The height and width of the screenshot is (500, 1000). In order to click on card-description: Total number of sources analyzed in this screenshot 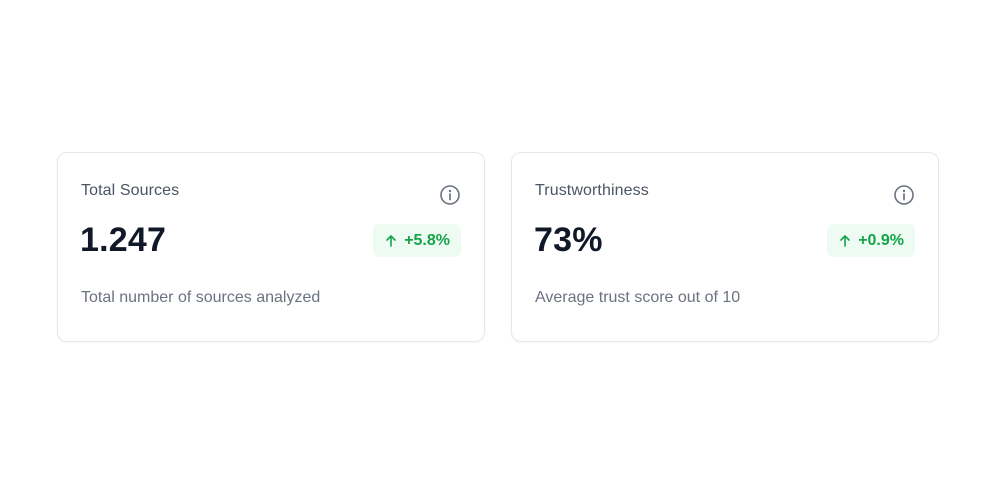, I will do `click(201, 297)`.